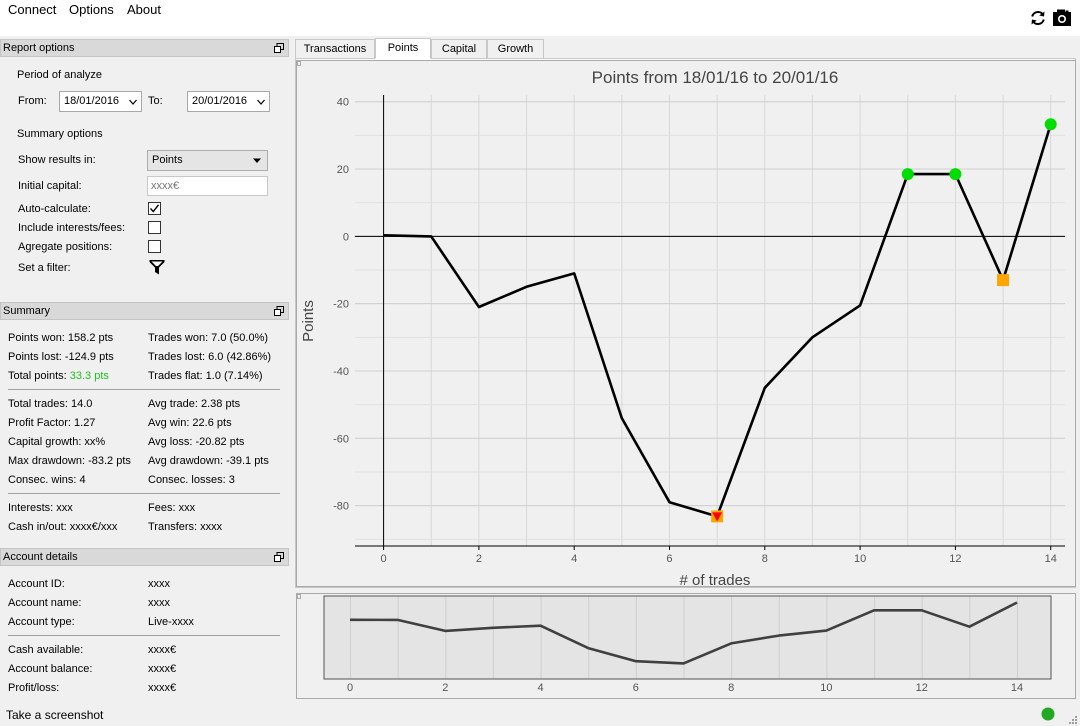 The image size is (1080, 726). I want to click on overview-x-tick-label: 8, so click(731, 688).